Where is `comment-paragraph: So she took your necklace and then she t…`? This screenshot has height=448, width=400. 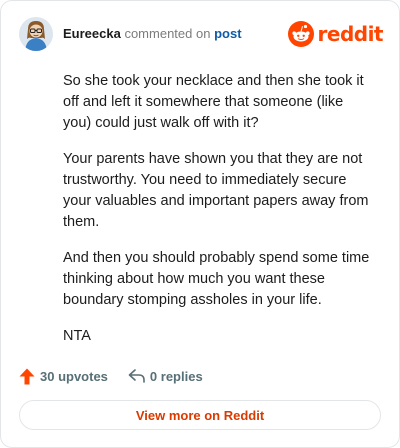
comment-paragraph: So she took your necklace and then she t… is located at coordinates (213, 102).